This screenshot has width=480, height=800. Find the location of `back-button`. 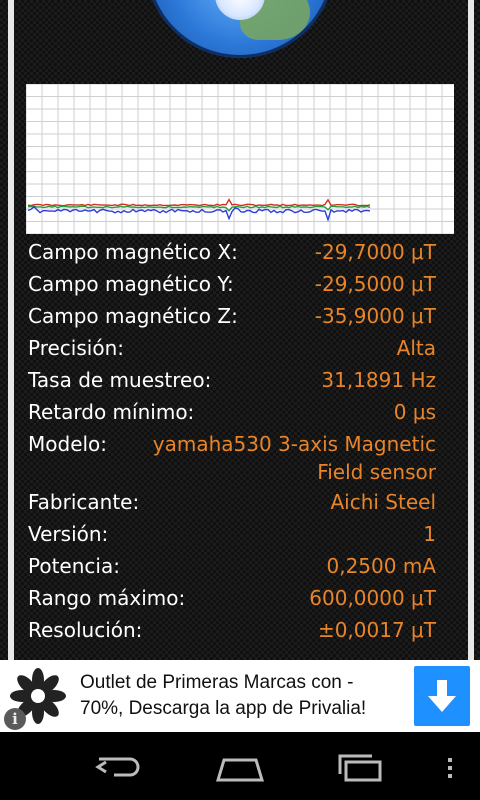

back-button is located at coordinates (120, 767).